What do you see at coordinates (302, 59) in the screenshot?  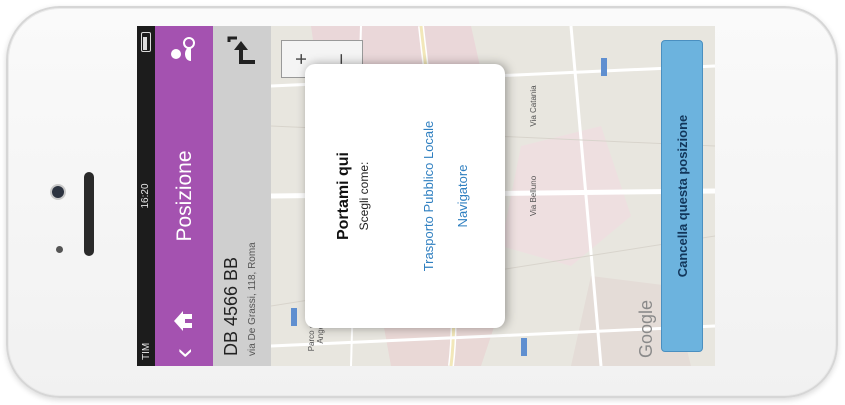 I see `zoom-in-button: +` at bounding box center [302, 59].